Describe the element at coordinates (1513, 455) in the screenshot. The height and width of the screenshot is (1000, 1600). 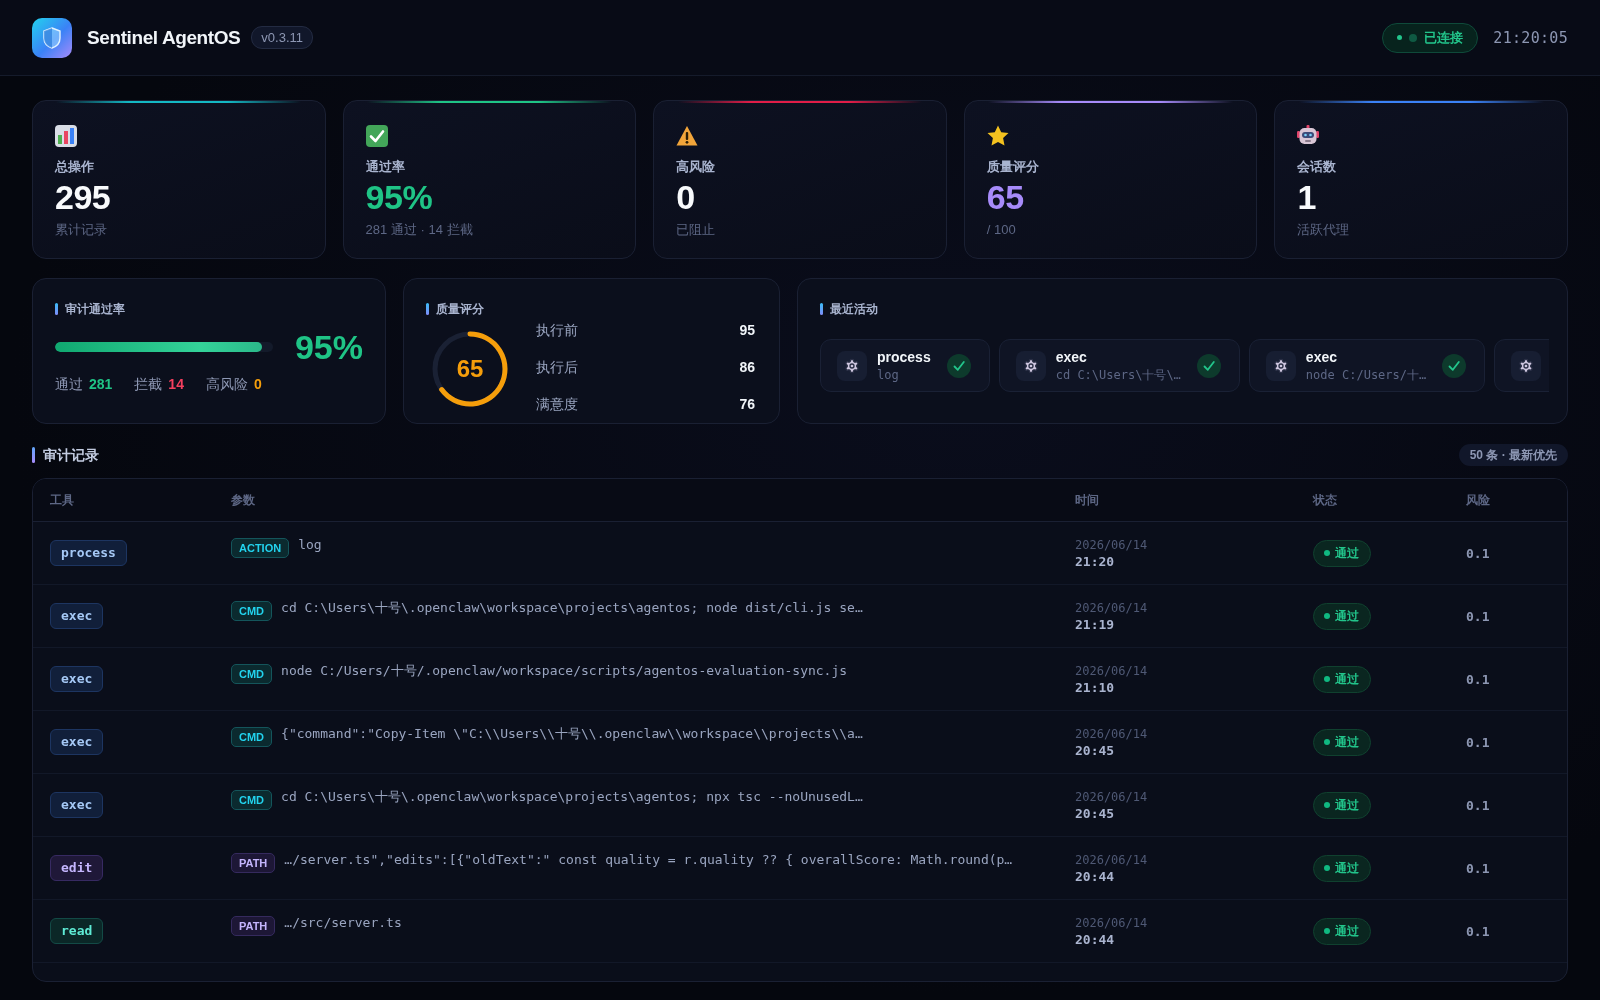
I see `count-badge: 50 条 · 最新优先` at that location.